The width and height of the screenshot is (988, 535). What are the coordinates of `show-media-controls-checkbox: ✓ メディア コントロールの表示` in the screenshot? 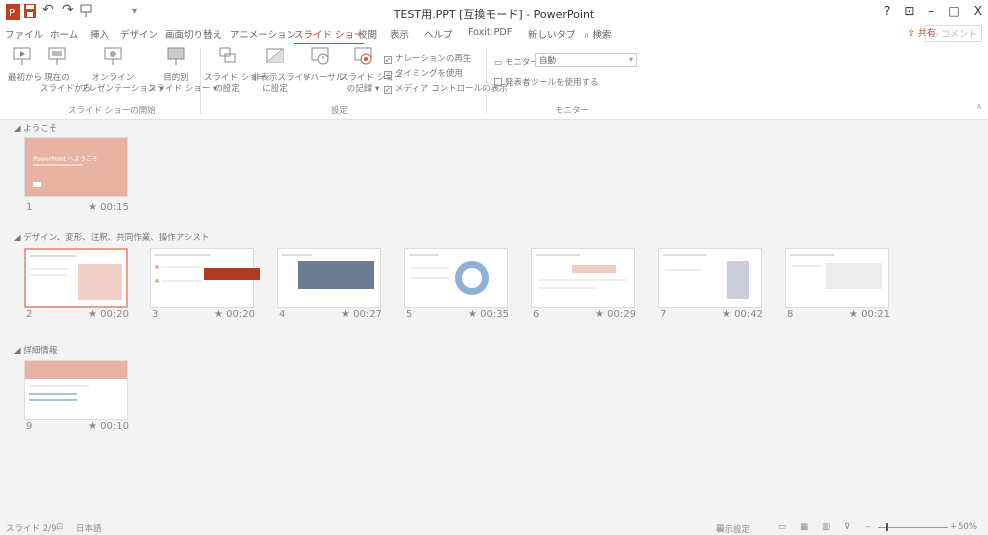 It's located at (446, 88).